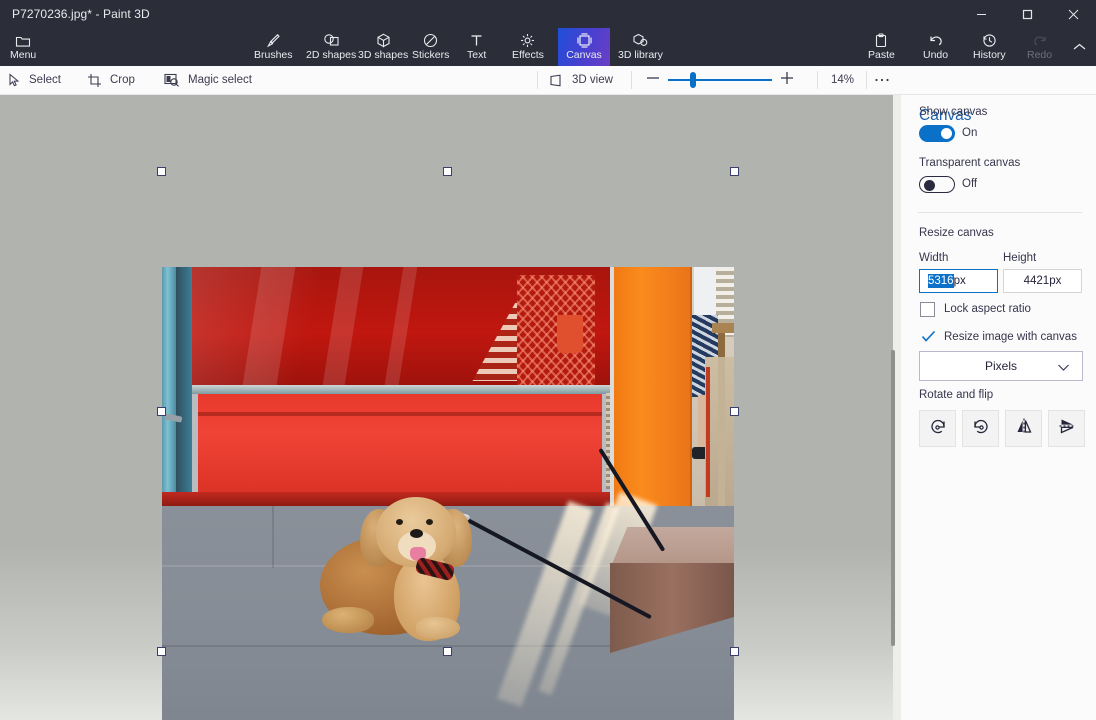  Describe the element at coordinates (734, 411) in the screenshot. I see `selection-handle-middle-right` at that location.